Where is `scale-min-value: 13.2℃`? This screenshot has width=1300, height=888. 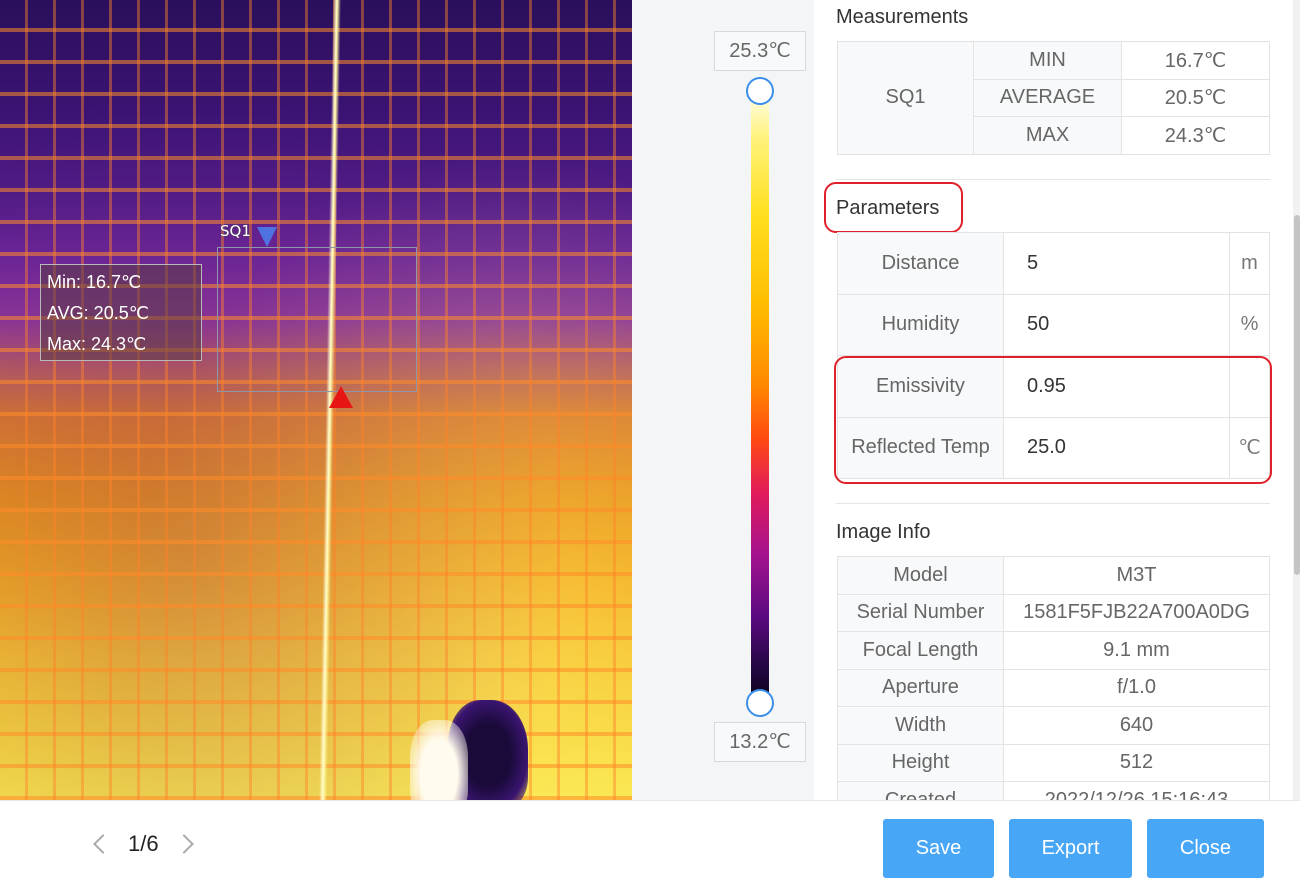
scale-min-value: 13.2℃ is located at coordinates (760, 742).